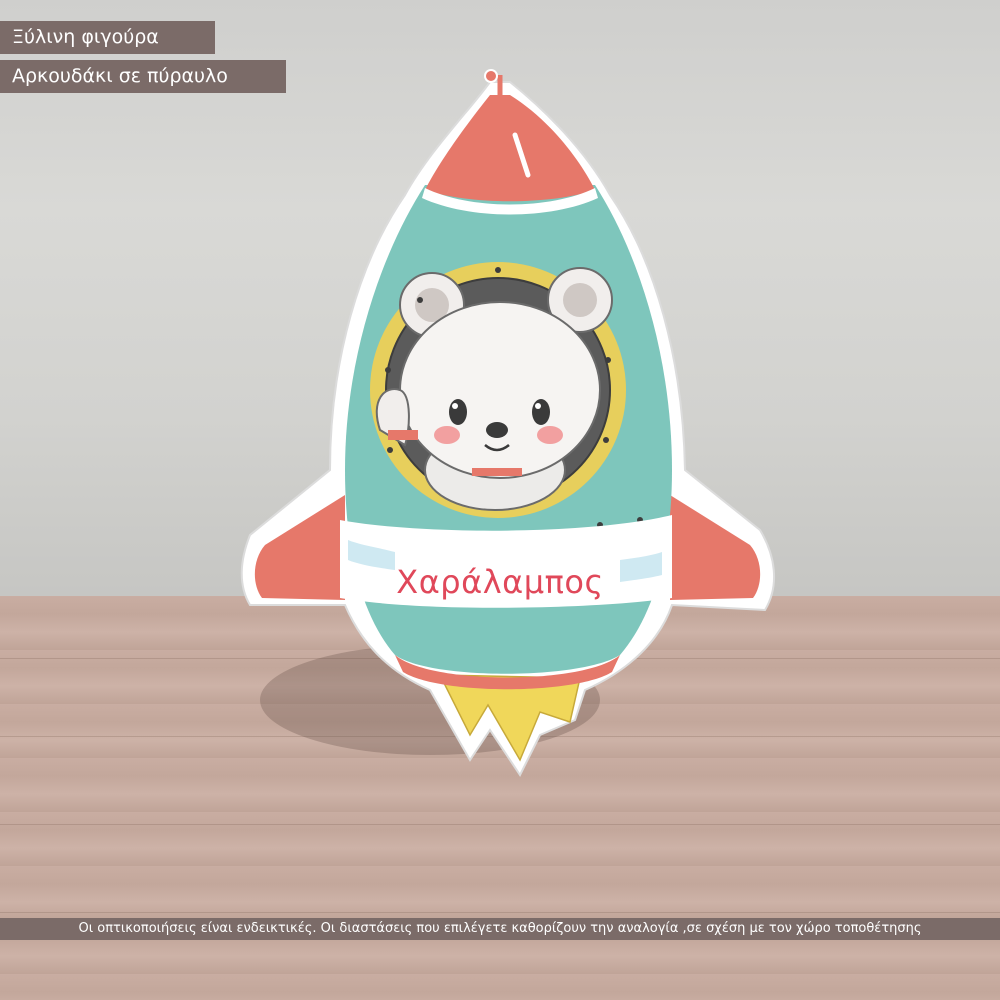 The image size is (1000, 1000). What do you see at coordinates (143, 76) in the screenshot?
I see `product-name-label: Αρκουδάκι σε πύραυλο` at bounding box center [143, 76].